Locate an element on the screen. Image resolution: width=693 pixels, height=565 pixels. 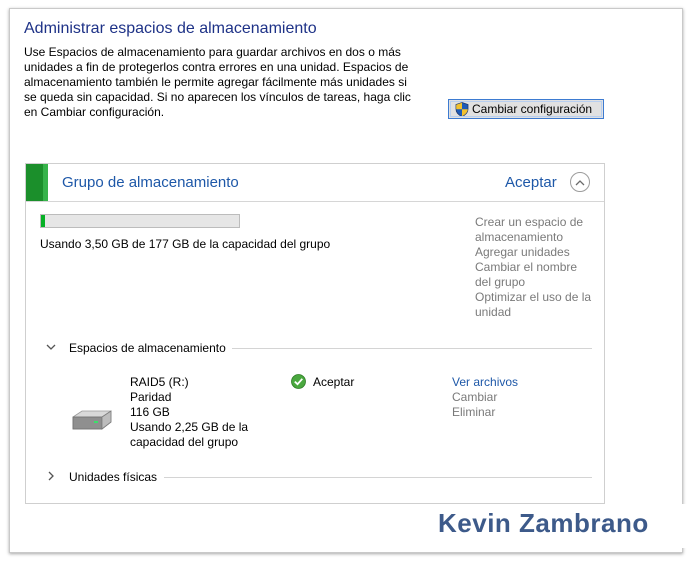
optimize-drive-usage-link: Optimizar el uso de la unidad is located at coordinates (535, 305).